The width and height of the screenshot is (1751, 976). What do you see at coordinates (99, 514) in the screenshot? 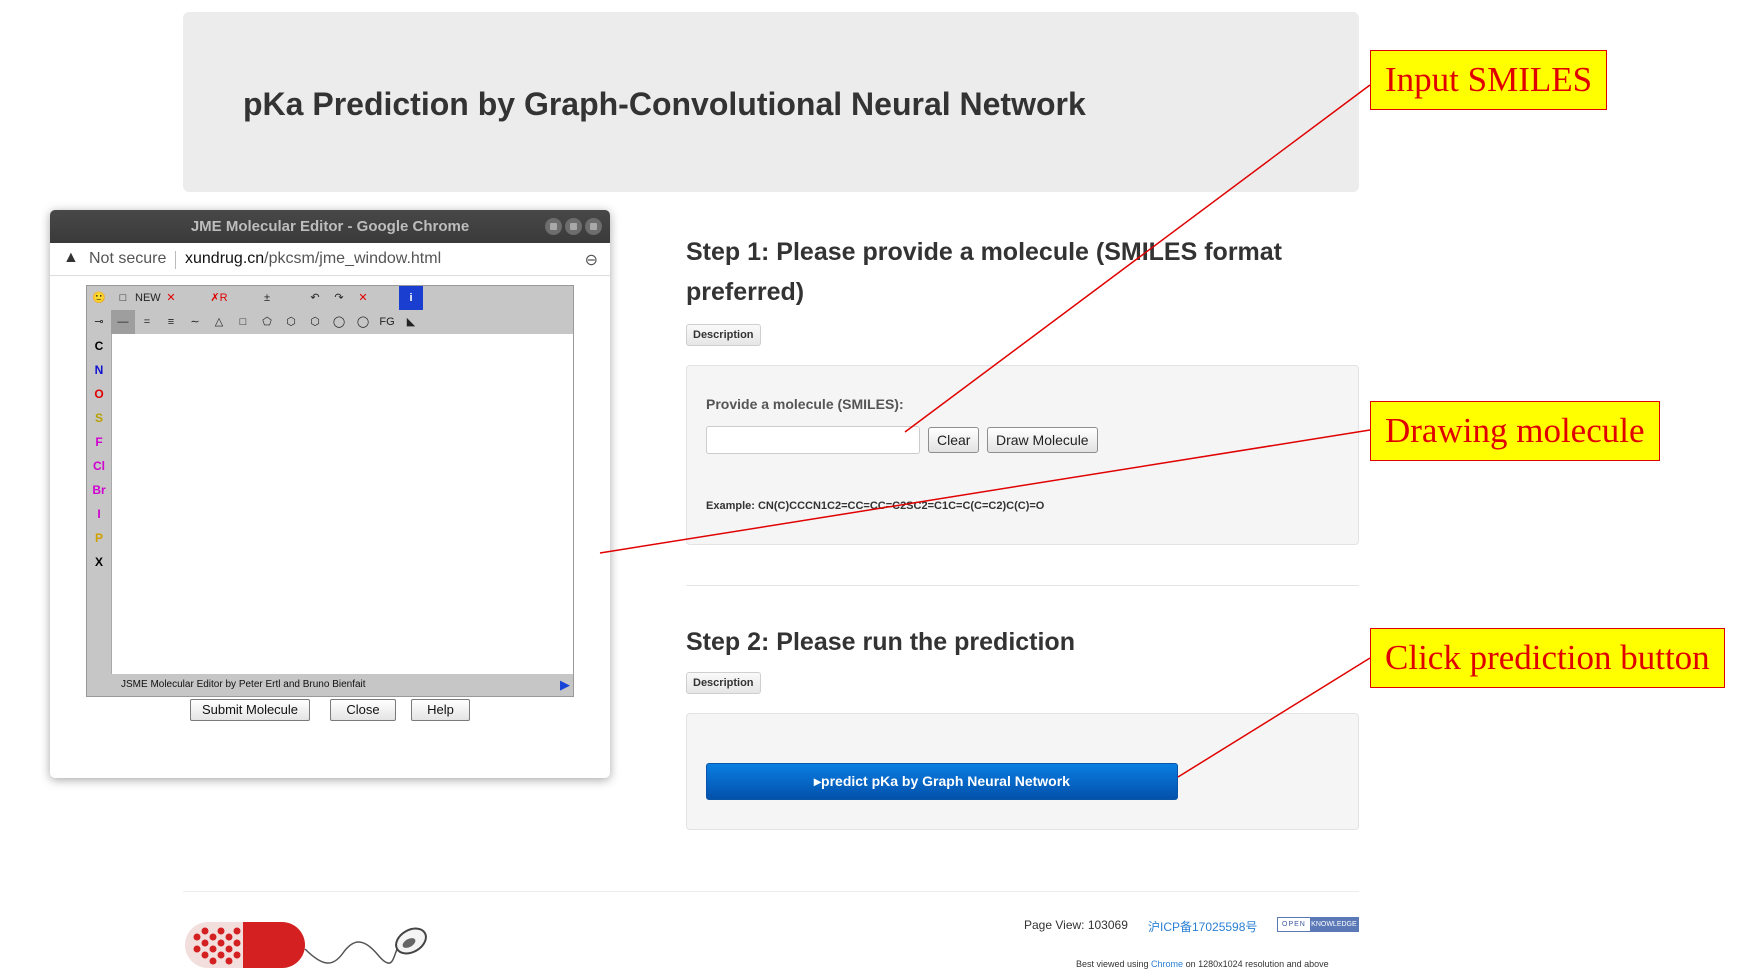
I see `atom-button-i: I` at bounding box center [99, 514].